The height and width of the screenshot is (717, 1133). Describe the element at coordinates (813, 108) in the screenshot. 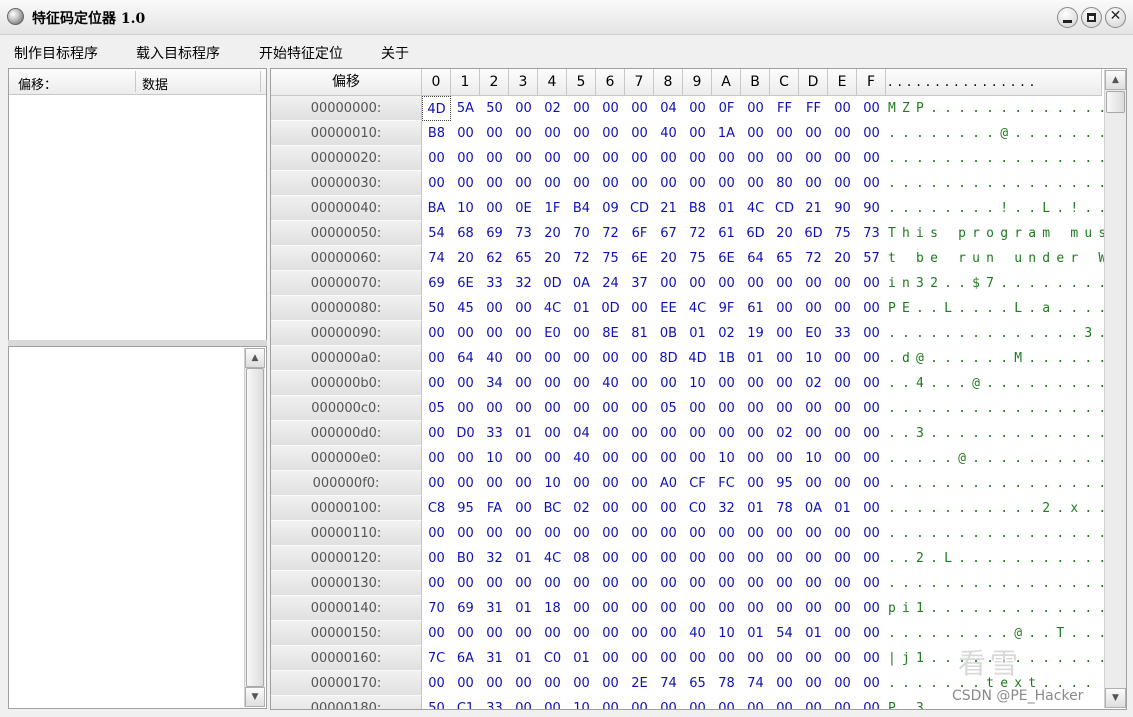

I see `hex-byte: FF` at that location.